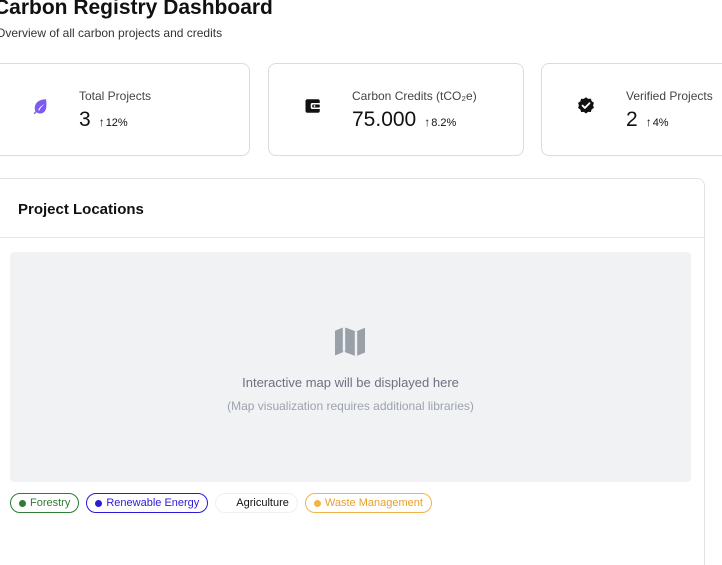 The width and height of the screenshot is (722, 565). I want to click on leaf-icon, so click(40, 106).